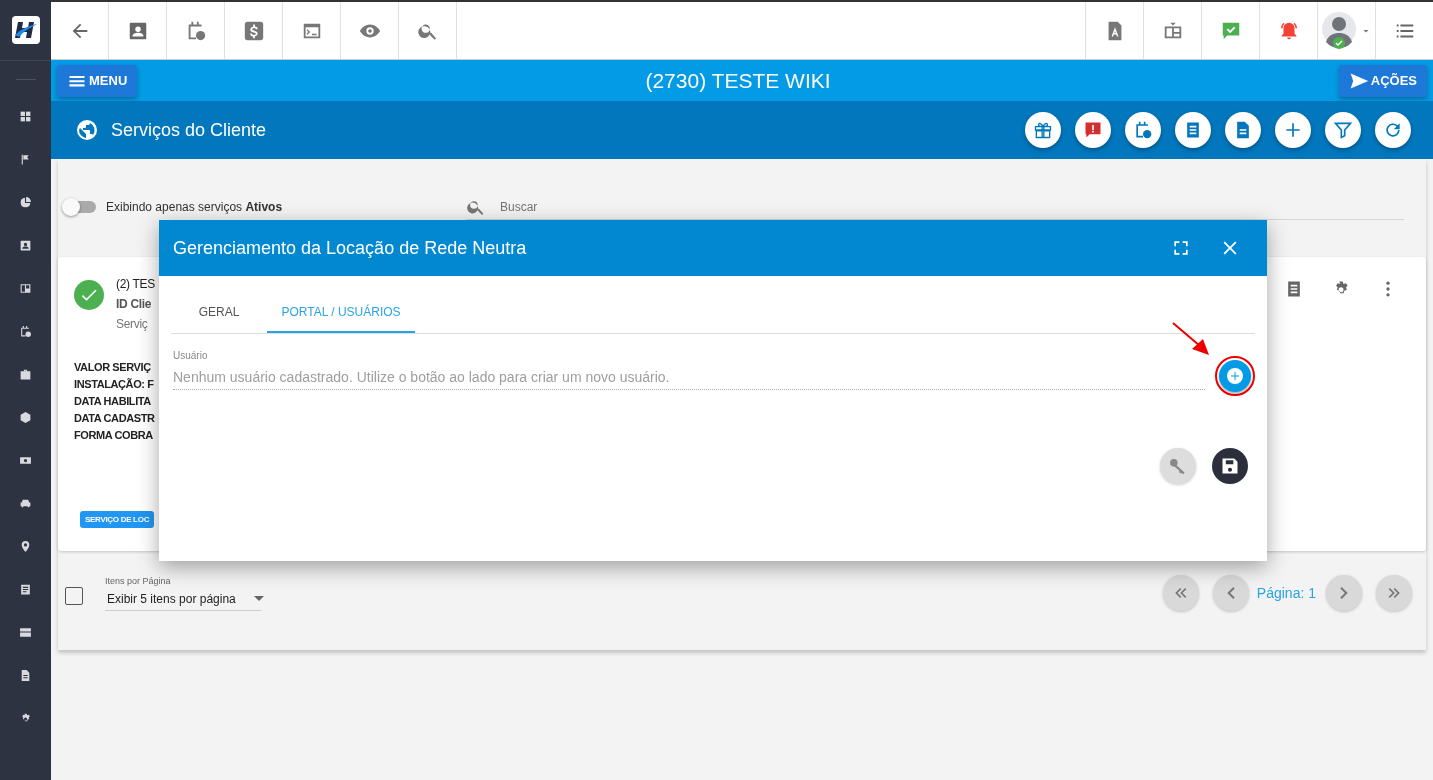 Image resolution: width=1433 pixels, height=780 pixels. I want to click on refresh-button, so click(1393, 130).